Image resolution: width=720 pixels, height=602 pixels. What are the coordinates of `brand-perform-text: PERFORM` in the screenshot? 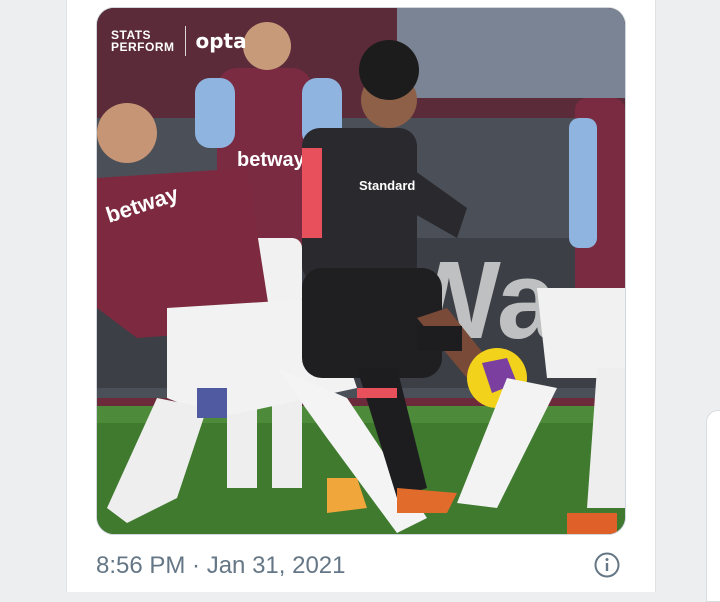 It's located at (143, 47).